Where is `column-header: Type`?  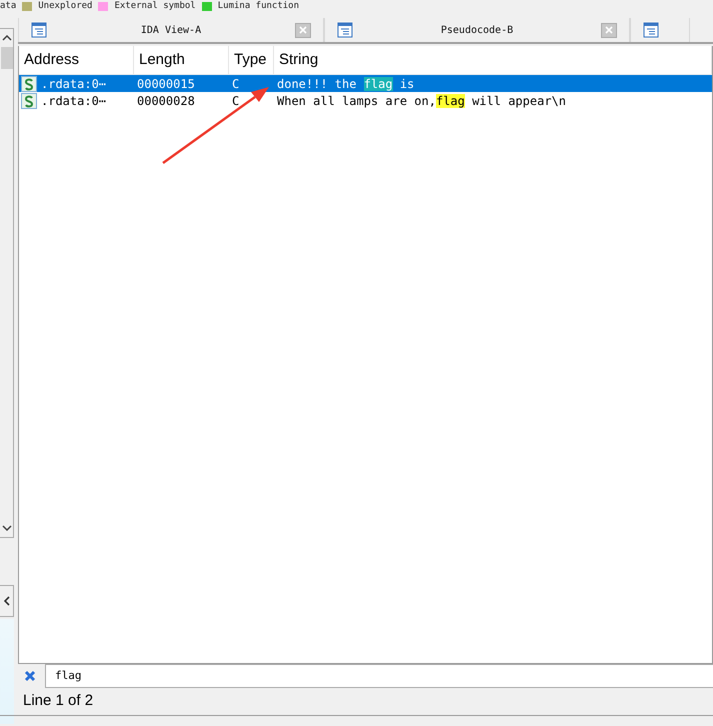 column-header: Type is located at coordinates (251, 60).